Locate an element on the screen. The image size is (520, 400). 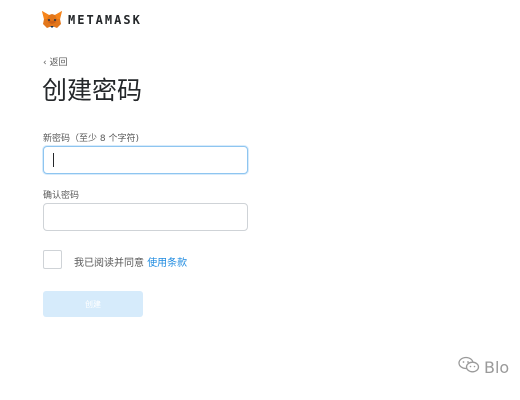
watermark: Blo is located at coordinates (483, 367).